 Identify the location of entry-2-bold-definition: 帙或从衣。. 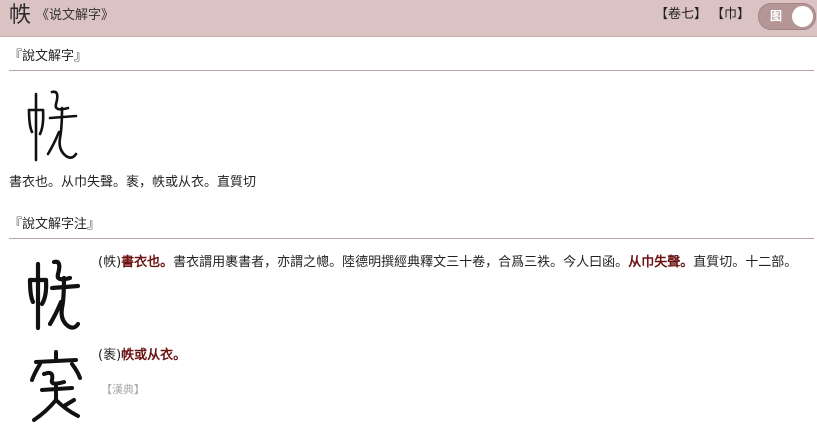
(154, 355).